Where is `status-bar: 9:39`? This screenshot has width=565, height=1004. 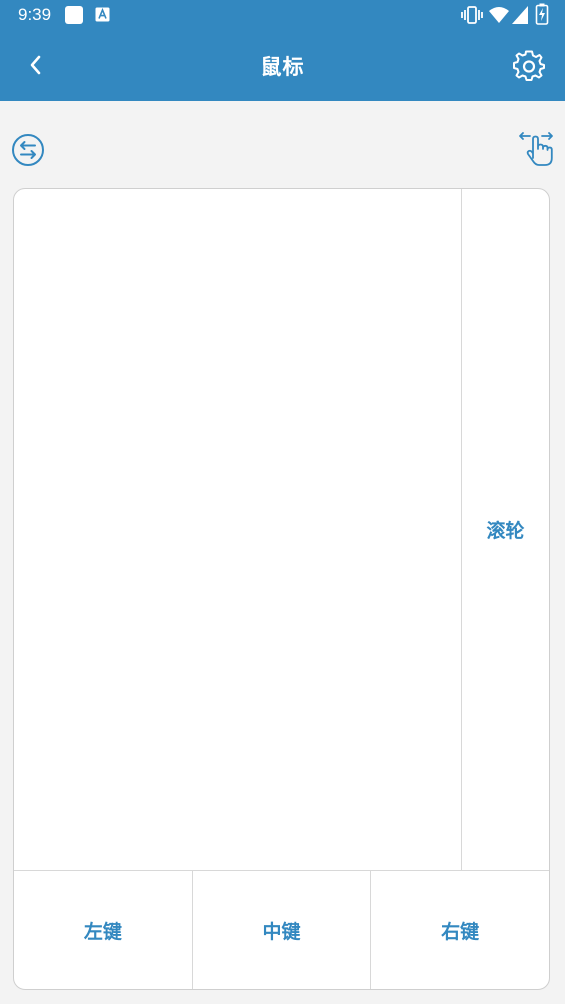
status-bar: 9:39 is located at coordinates (282, 16).